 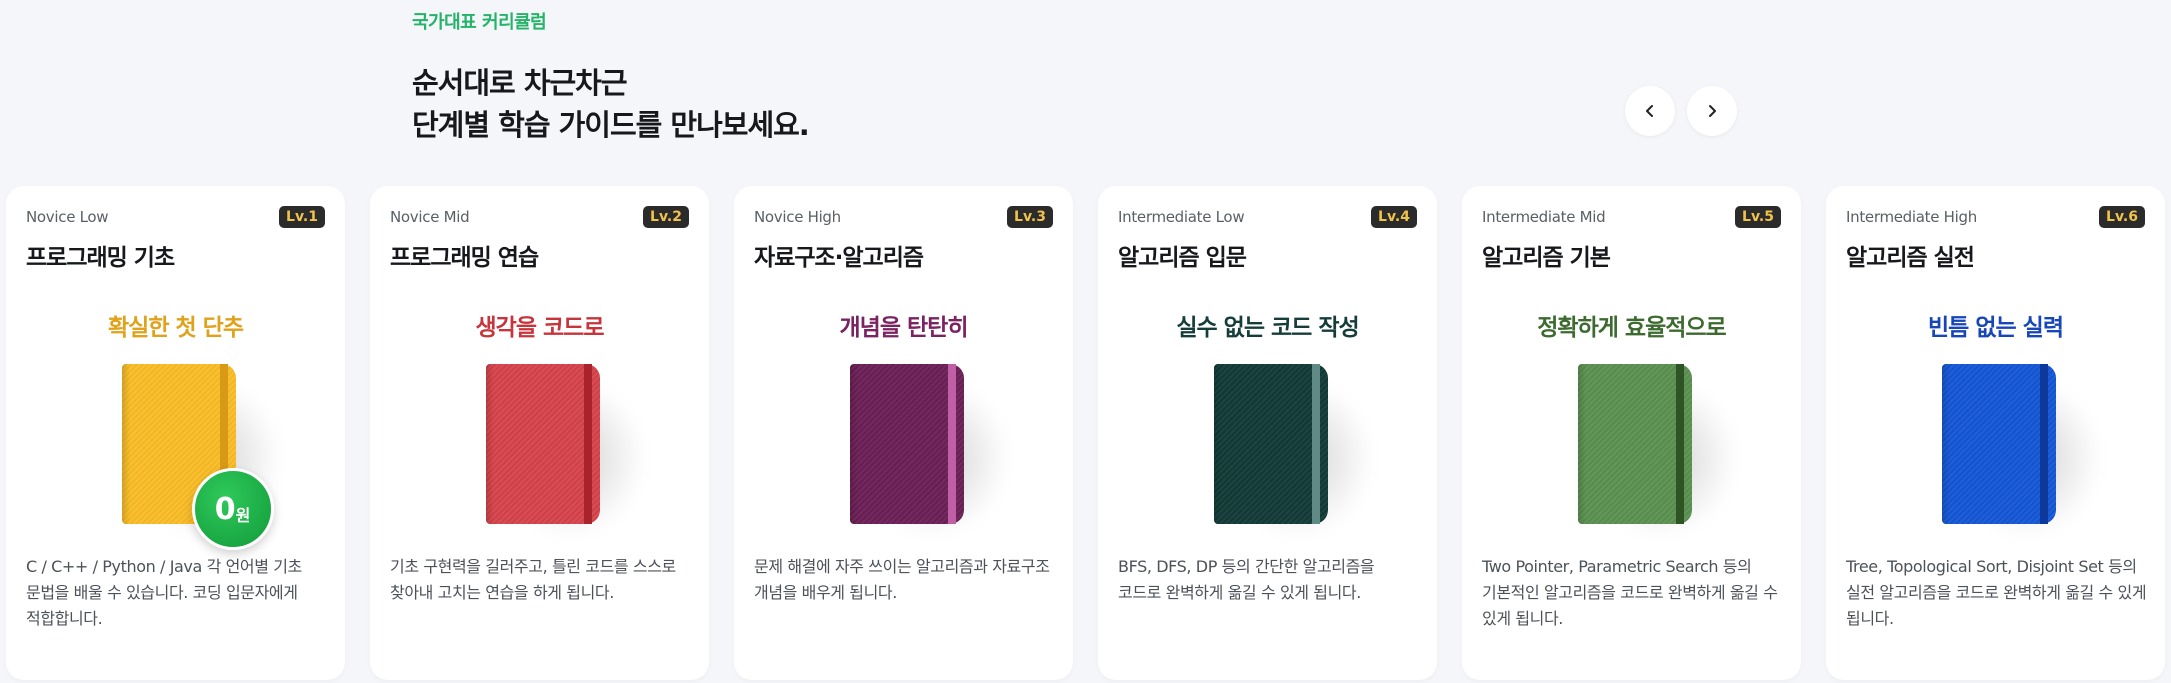 I want to click on card-title: 프로그래밍 연습, so click(x=464, y=258).